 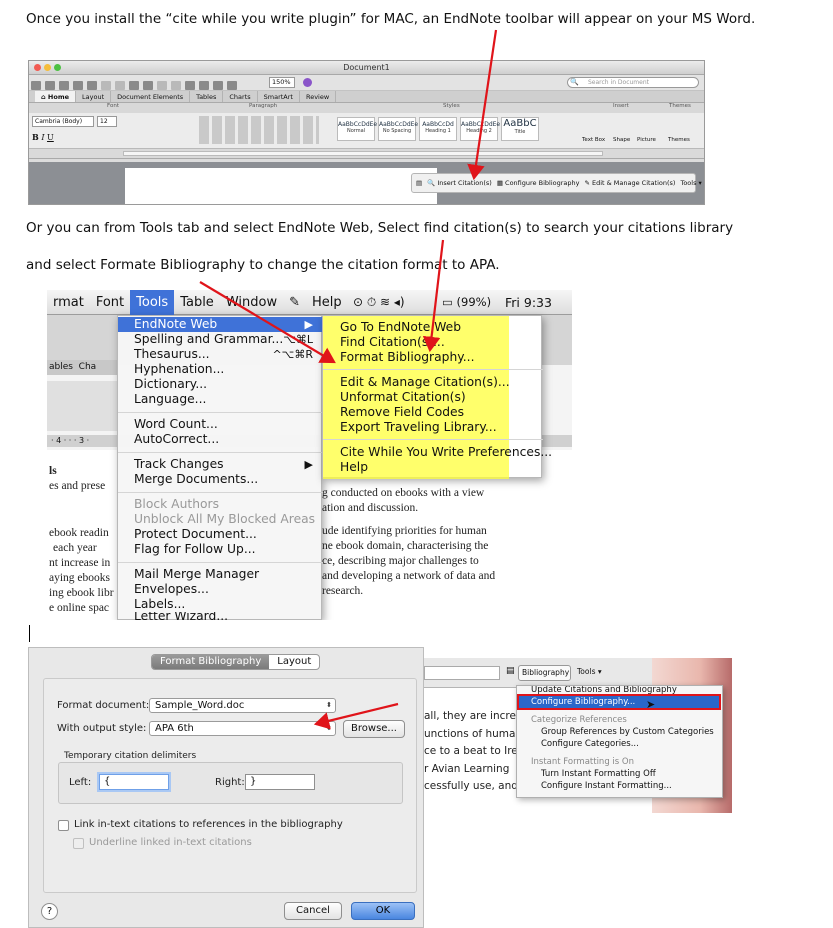 What do you see at coordinates (356, 716) in the screenshot?
I see `arrow-to-output-style` at bounding box center [356, 716].